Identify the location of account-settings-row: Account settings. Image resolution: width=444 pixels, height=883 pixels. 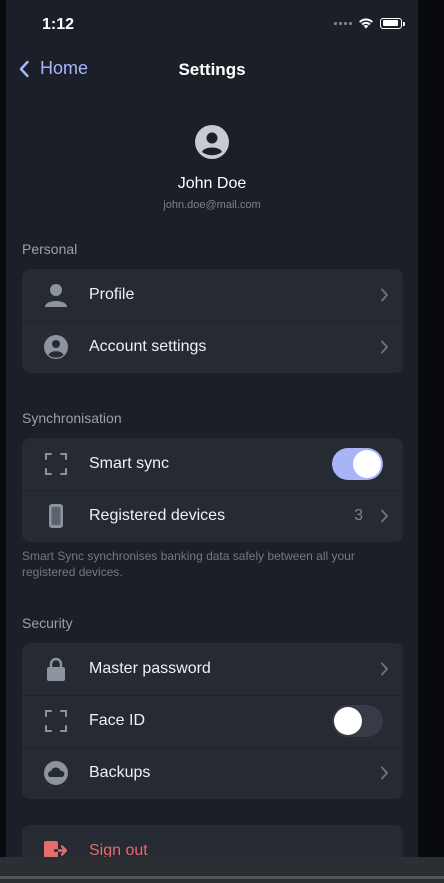
(212, 347).